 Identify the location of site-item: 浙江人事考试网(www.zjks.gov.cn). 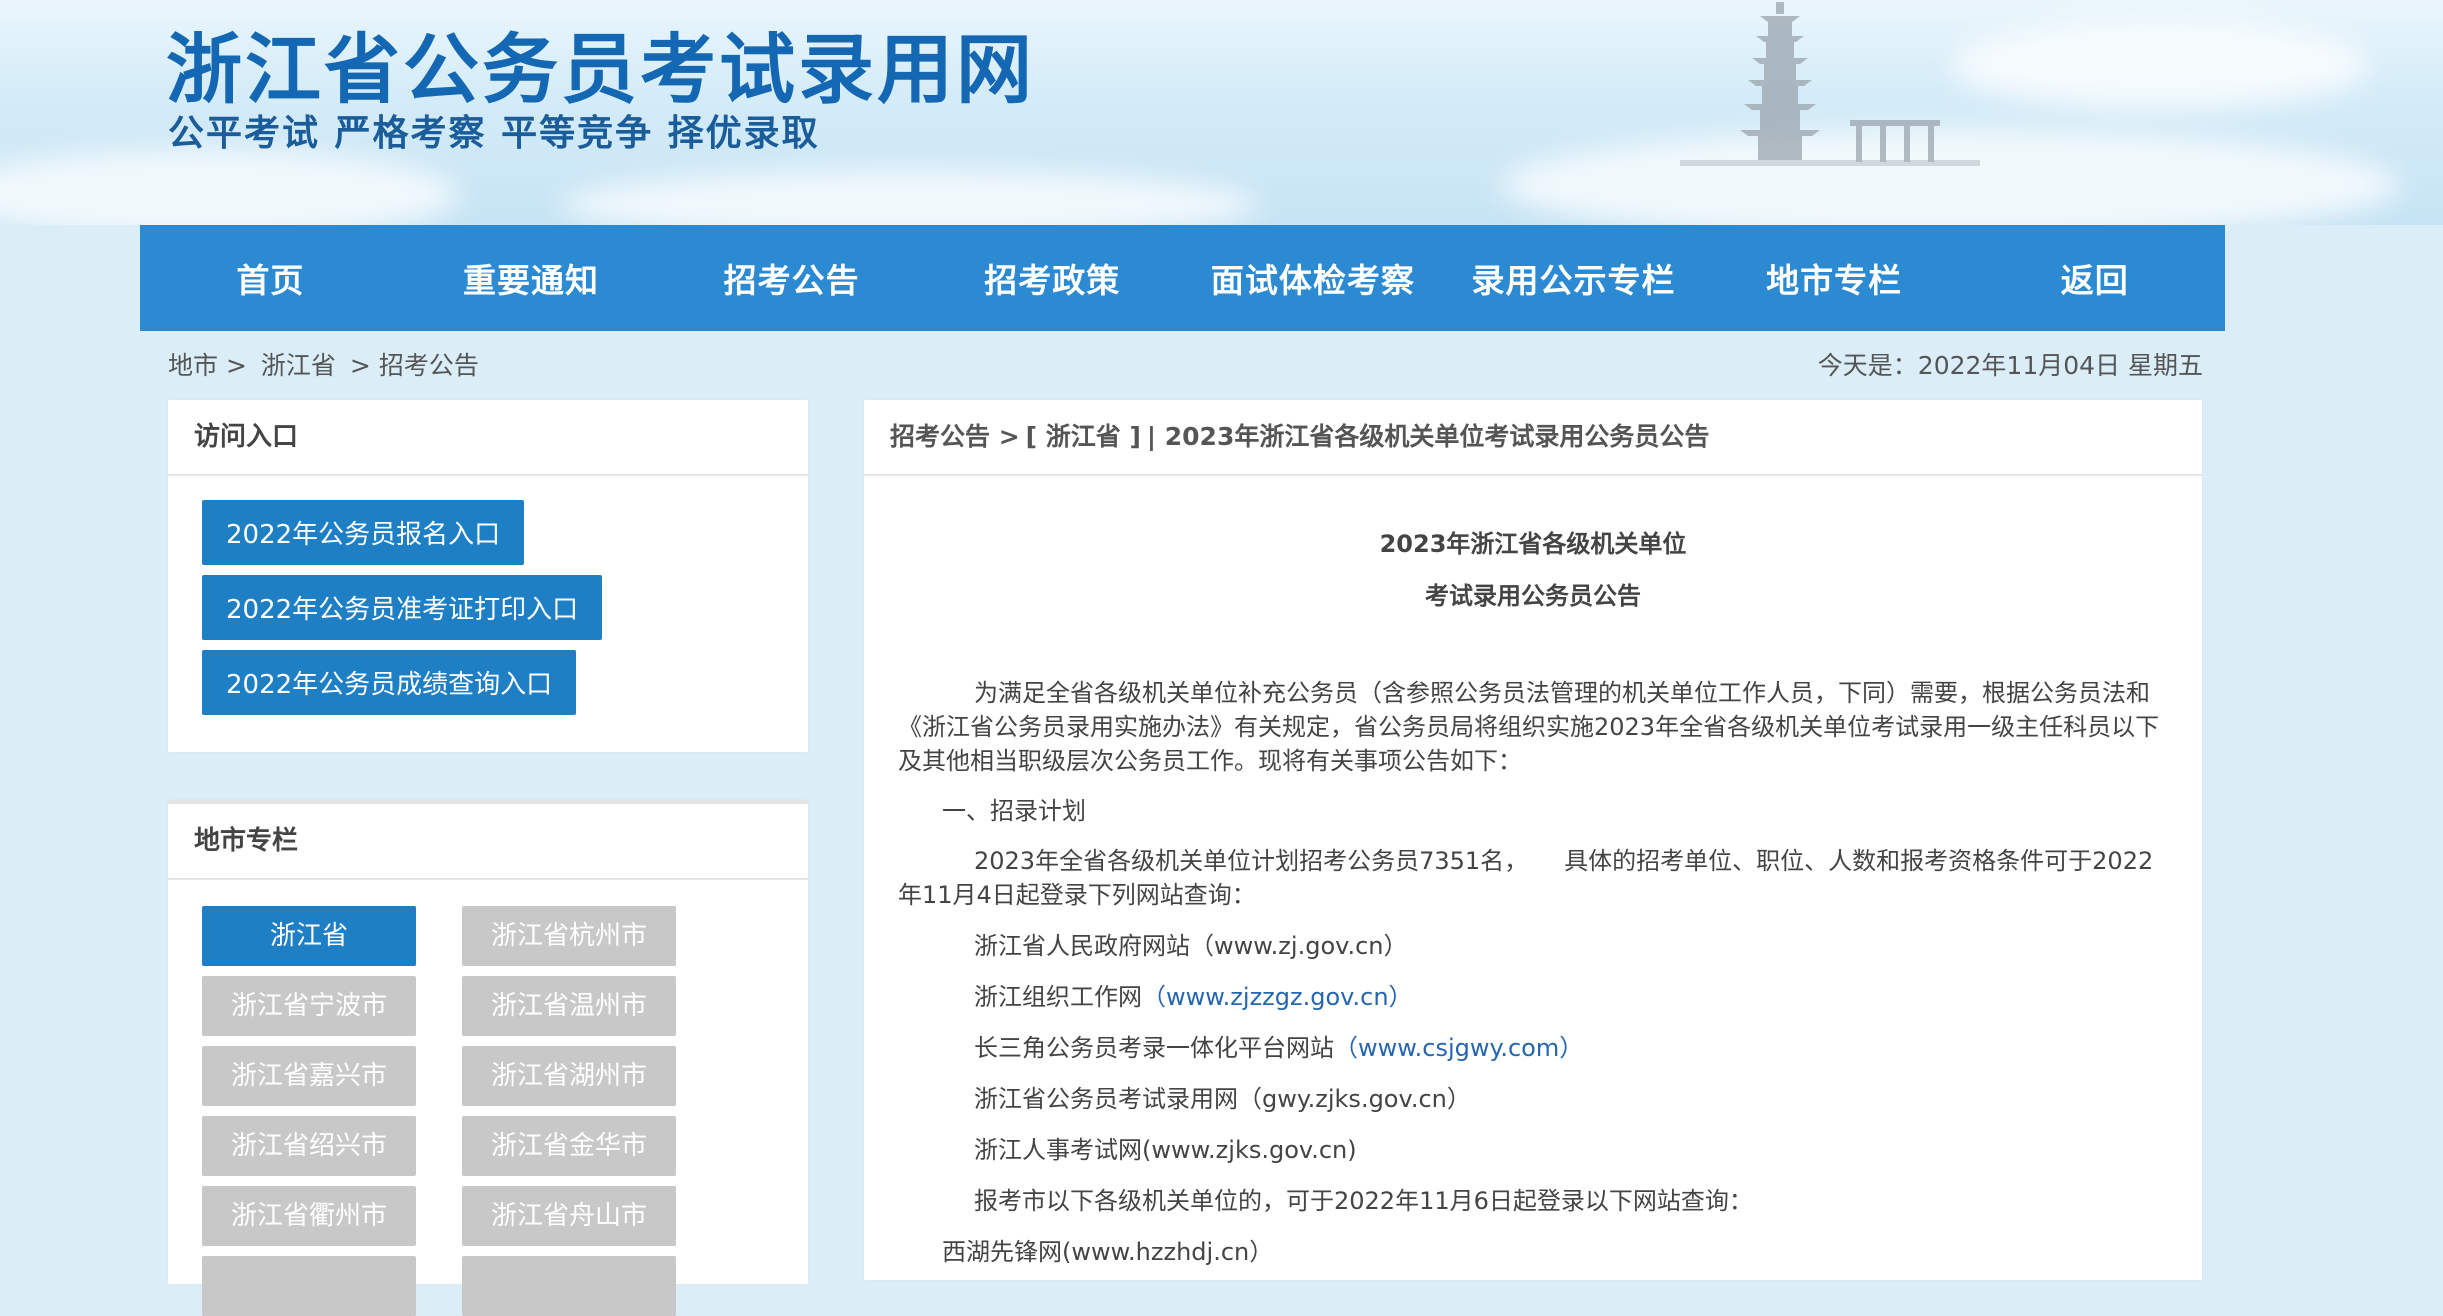
(1535, 1150).